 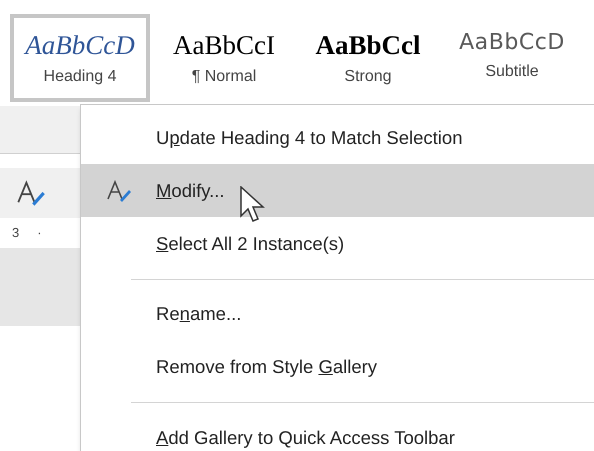 What do you see at coordinates (305, 438) in the screenshot?
I see `menu-item-label: Add Gallery to Quick Access Toolbar` at bounding box center [305, 438].